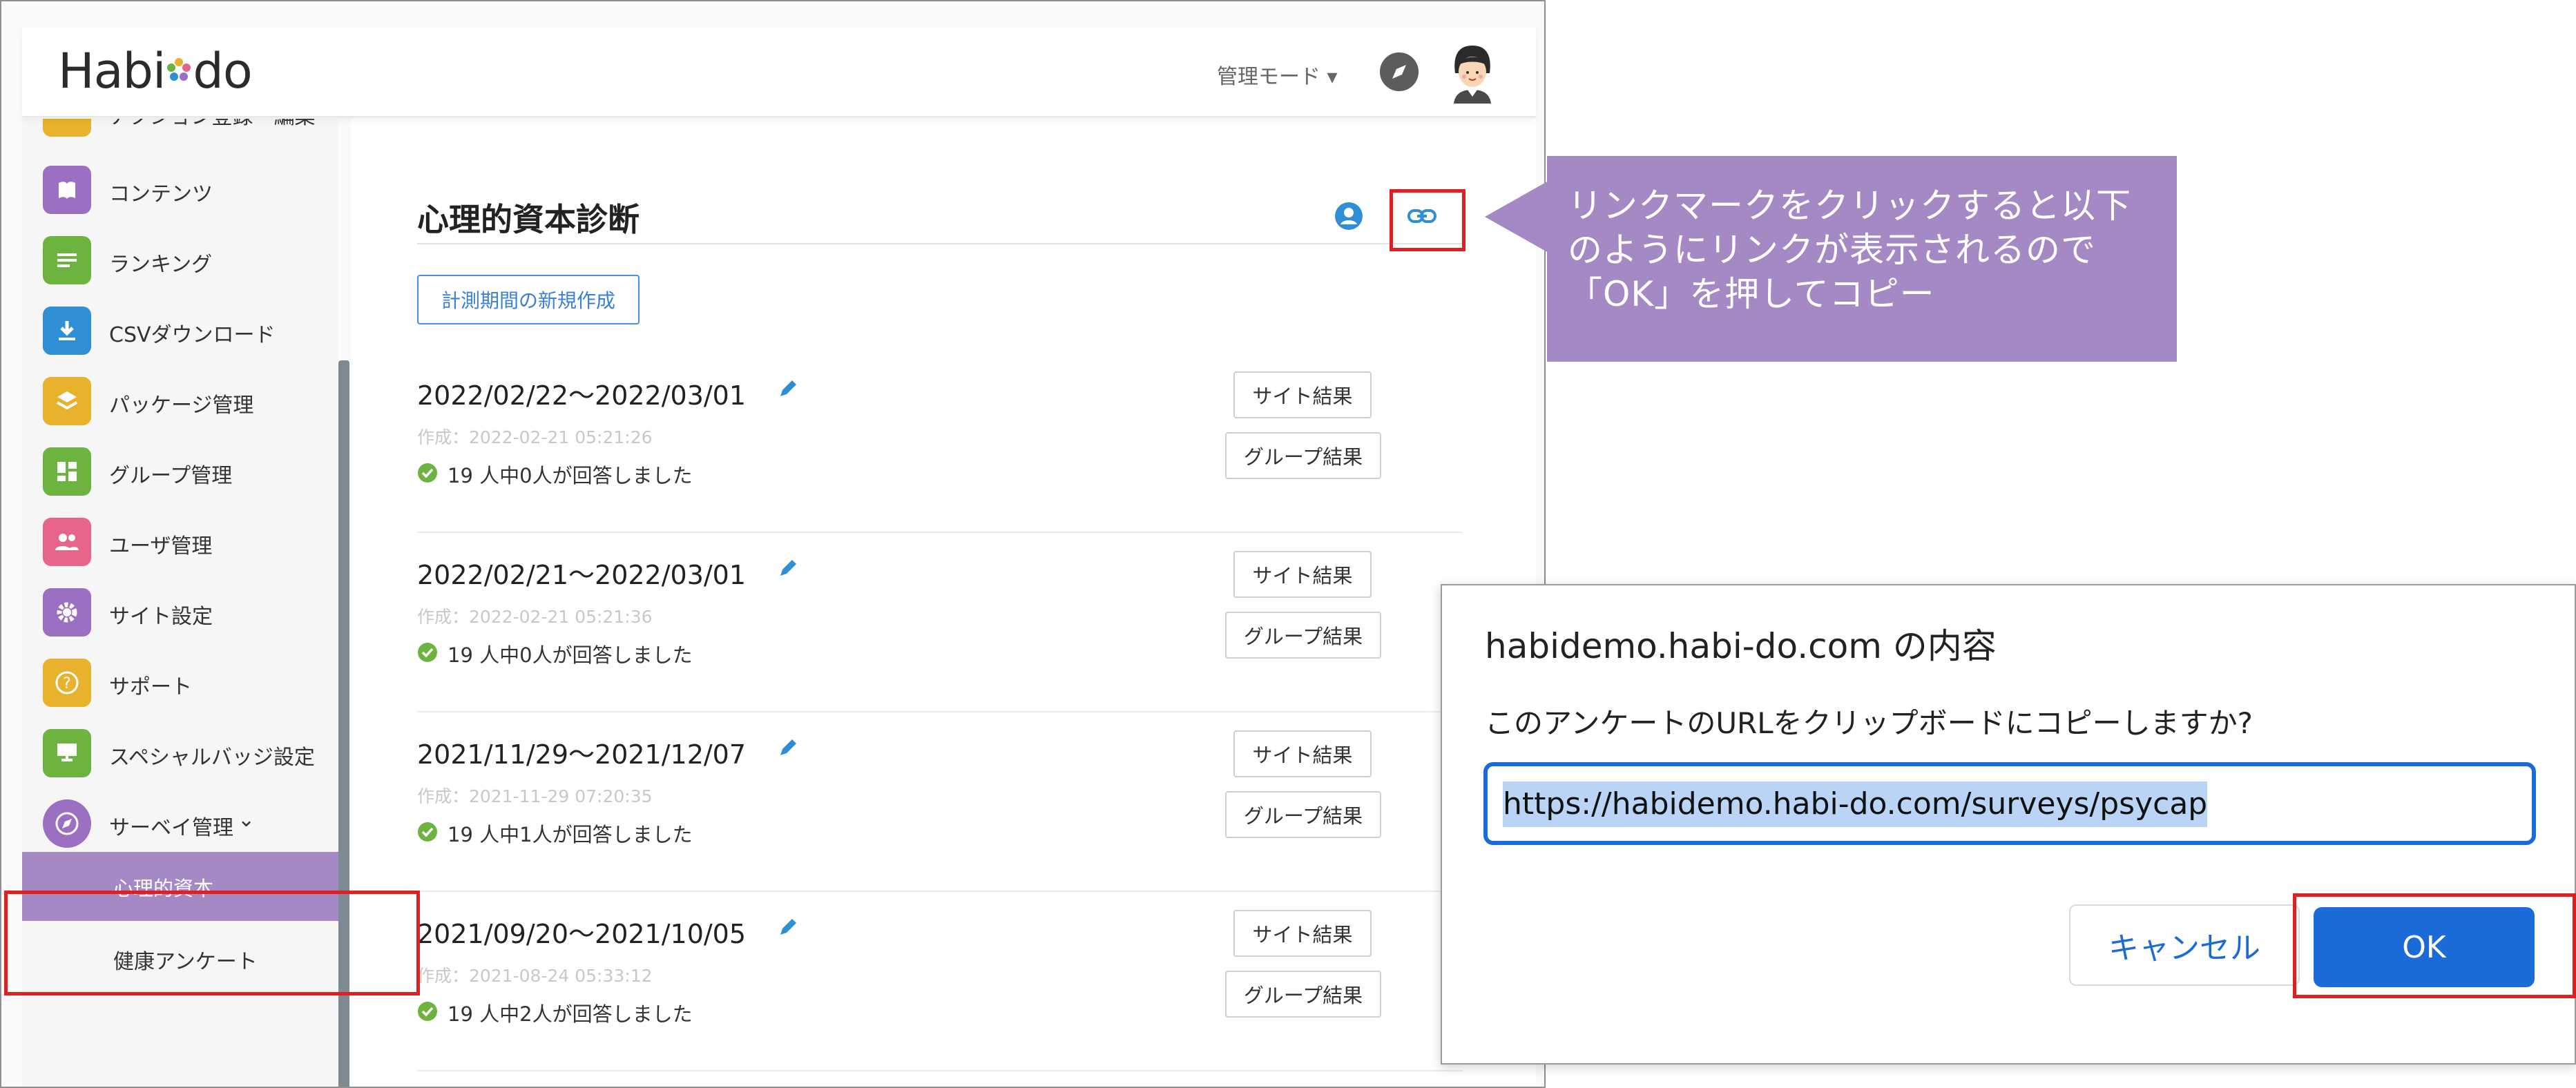 The width and height of the screenshot is (2576, 1088). Describe the element at coordinates (247, 820) in the screenshot. I see `chevron-down-icon: ⌄` at that location.